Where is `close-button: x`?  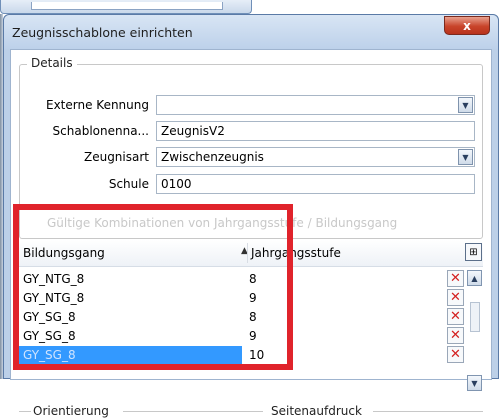 close-button: x is located at coordinates (467, 25).